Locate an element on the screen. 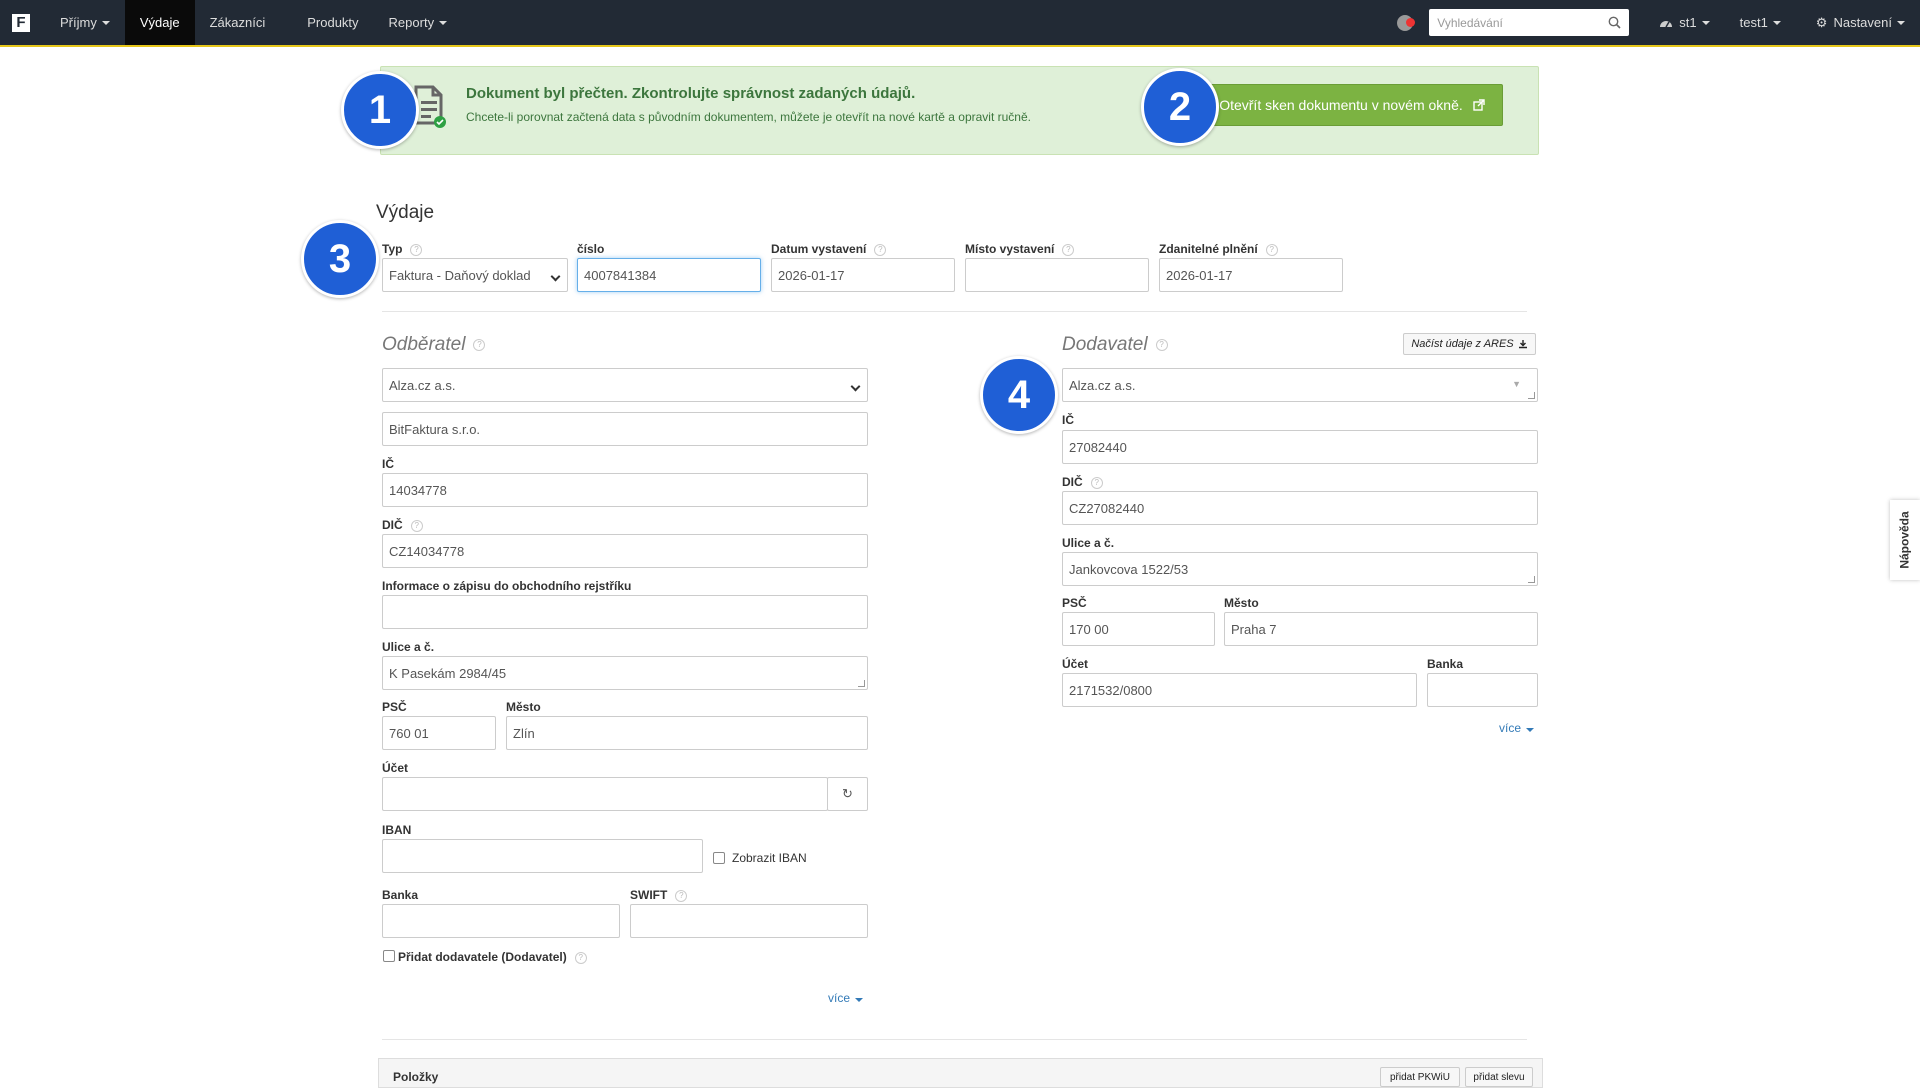 This screenshot has width=1920, height=1088. add-discount-button: přidat slevu is located at coordinates (1499, 1077).